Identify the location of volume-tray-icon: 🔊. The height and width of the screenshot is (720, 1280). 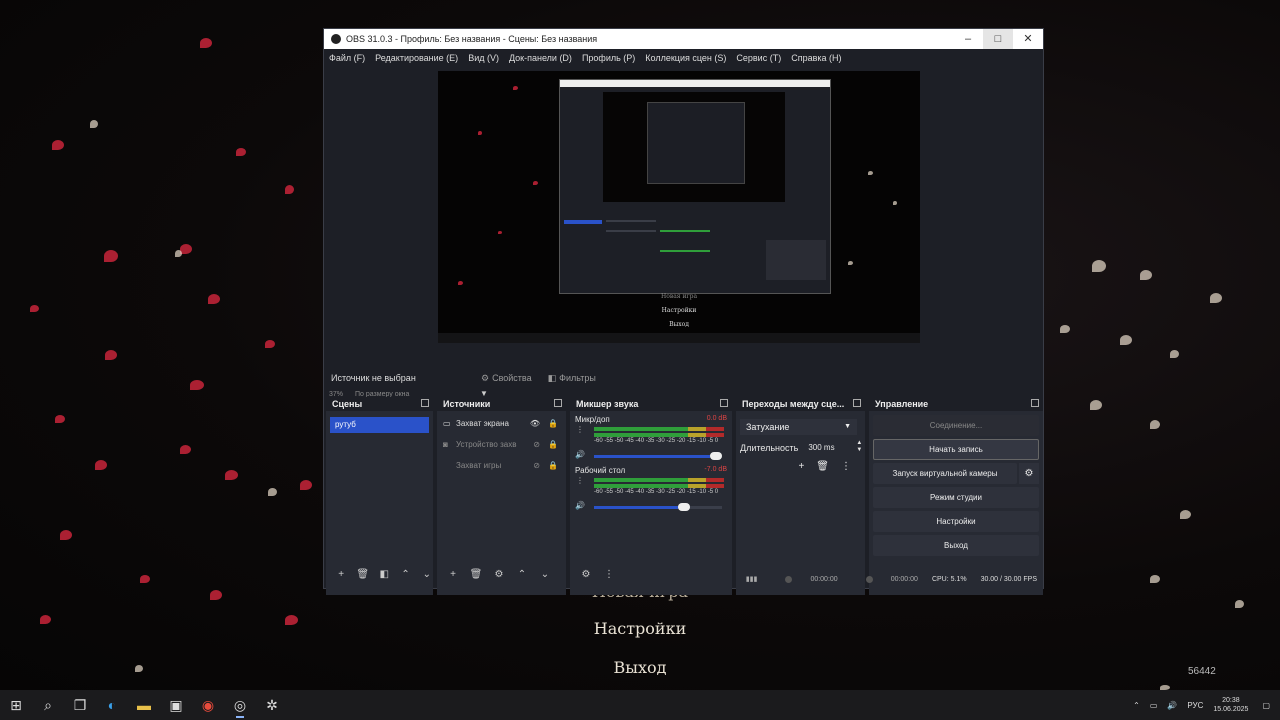
(1172, 705).